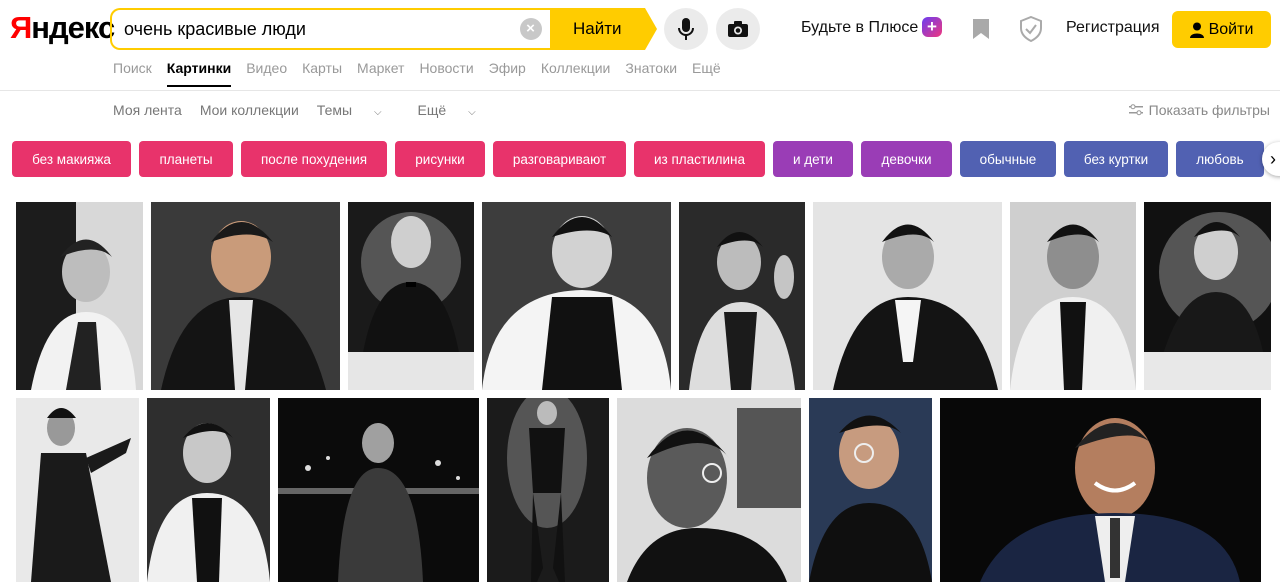 The height and width of the screenshot is (588, 1280). Describe the element at coordinates (186, 159) in the screenshot. I see `chip: планеты` at that location.